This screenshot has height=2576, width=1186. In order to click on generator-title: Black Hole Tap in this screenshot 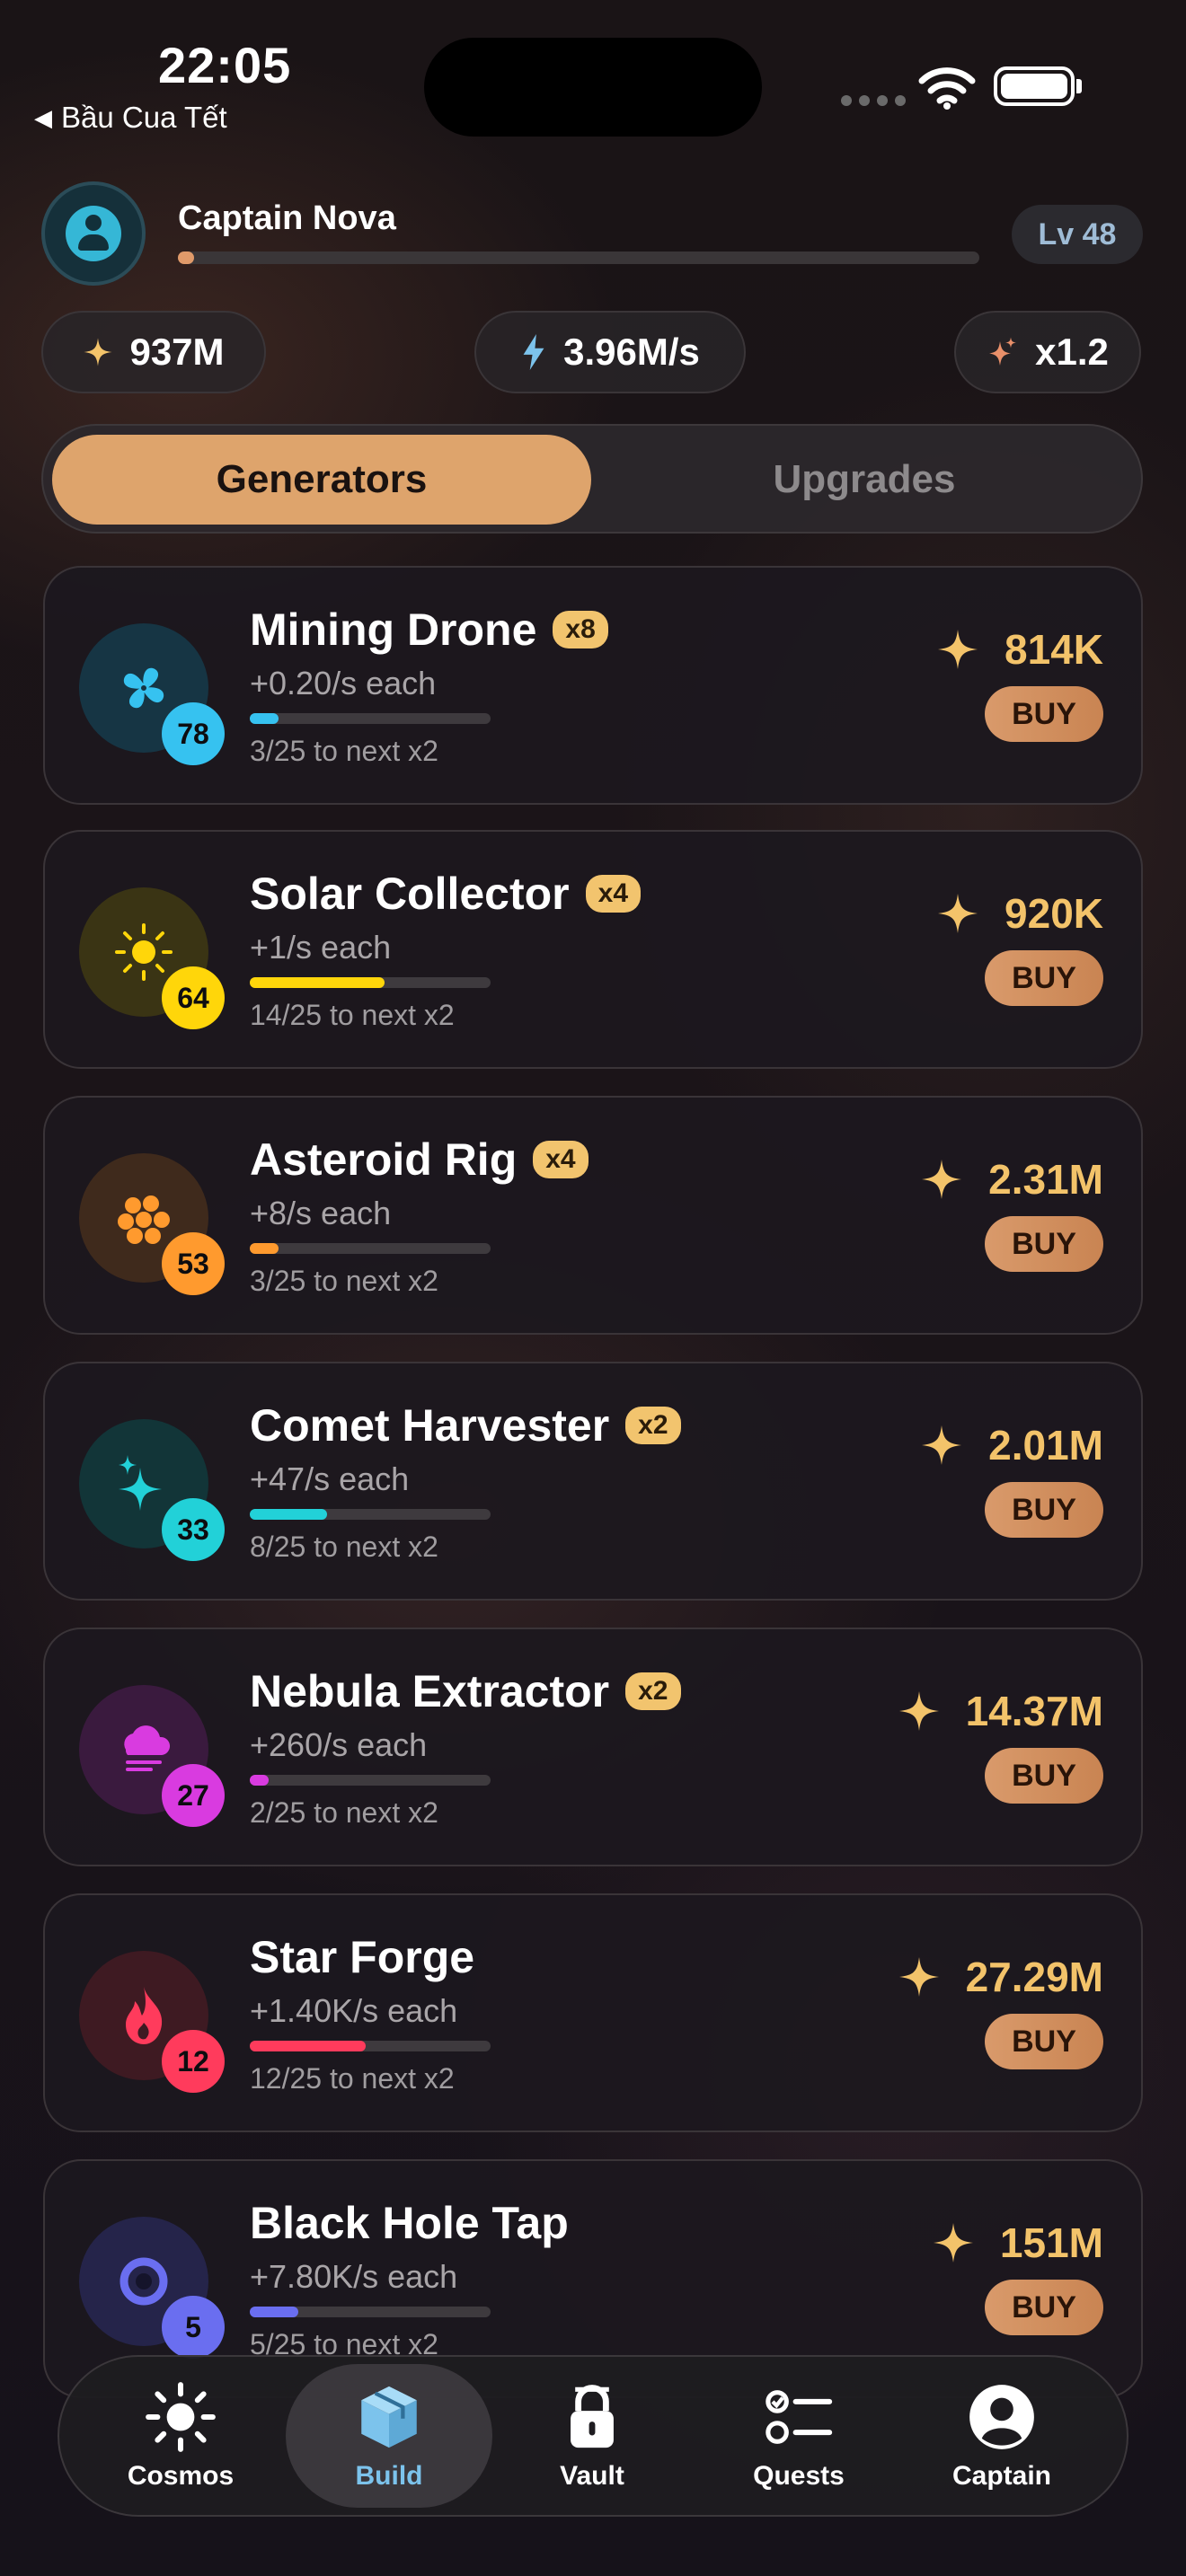, I will do `click(409, 2223)`.